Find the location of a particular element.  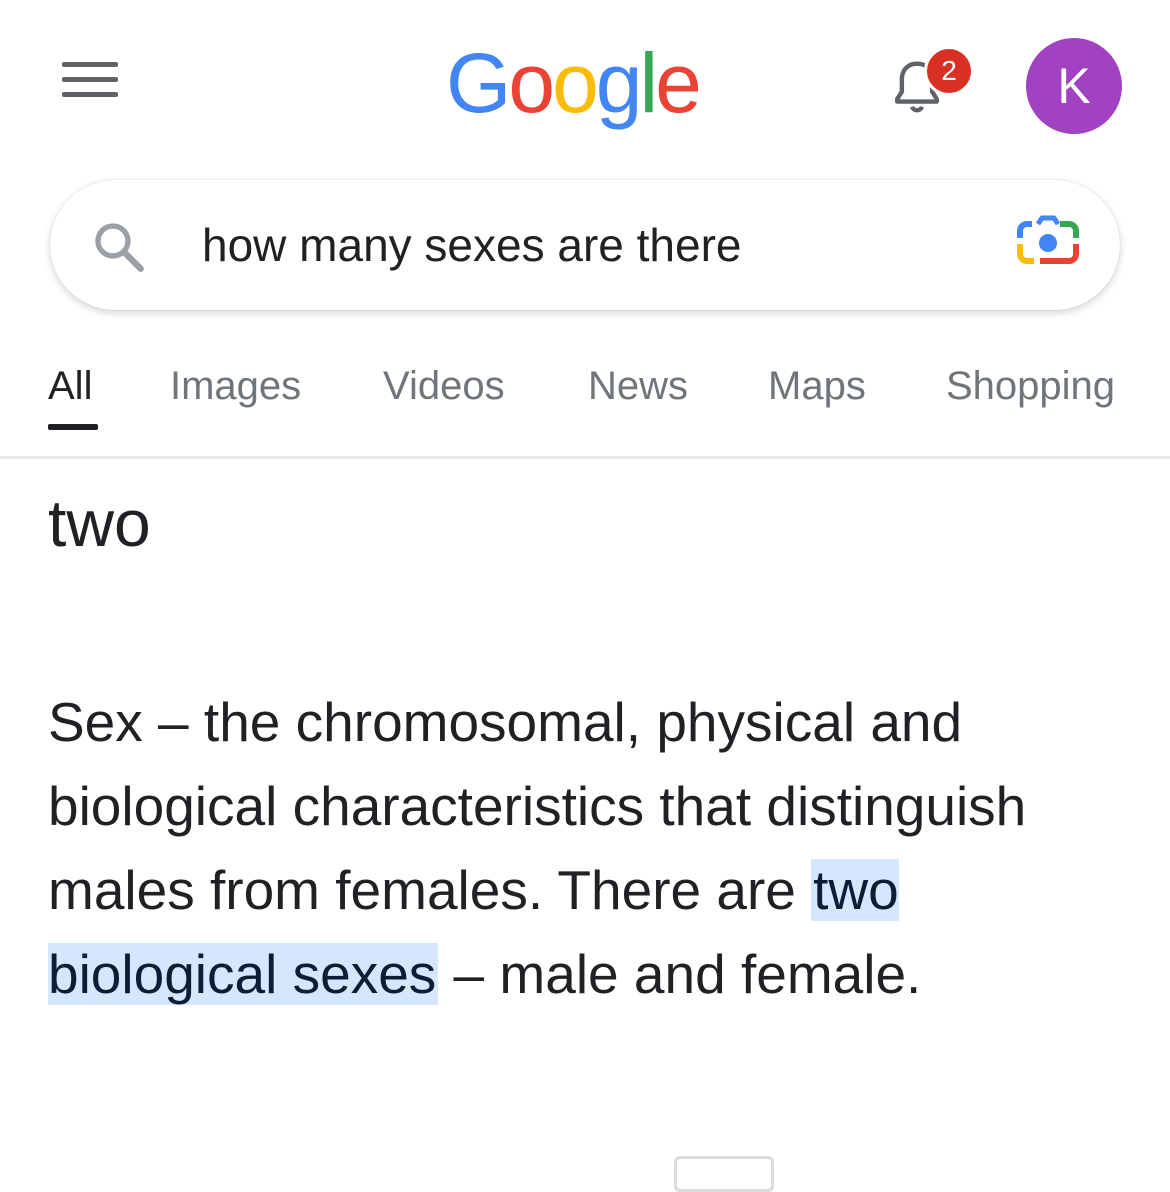

active-tab-indicator is located at coordinates (73, 427).